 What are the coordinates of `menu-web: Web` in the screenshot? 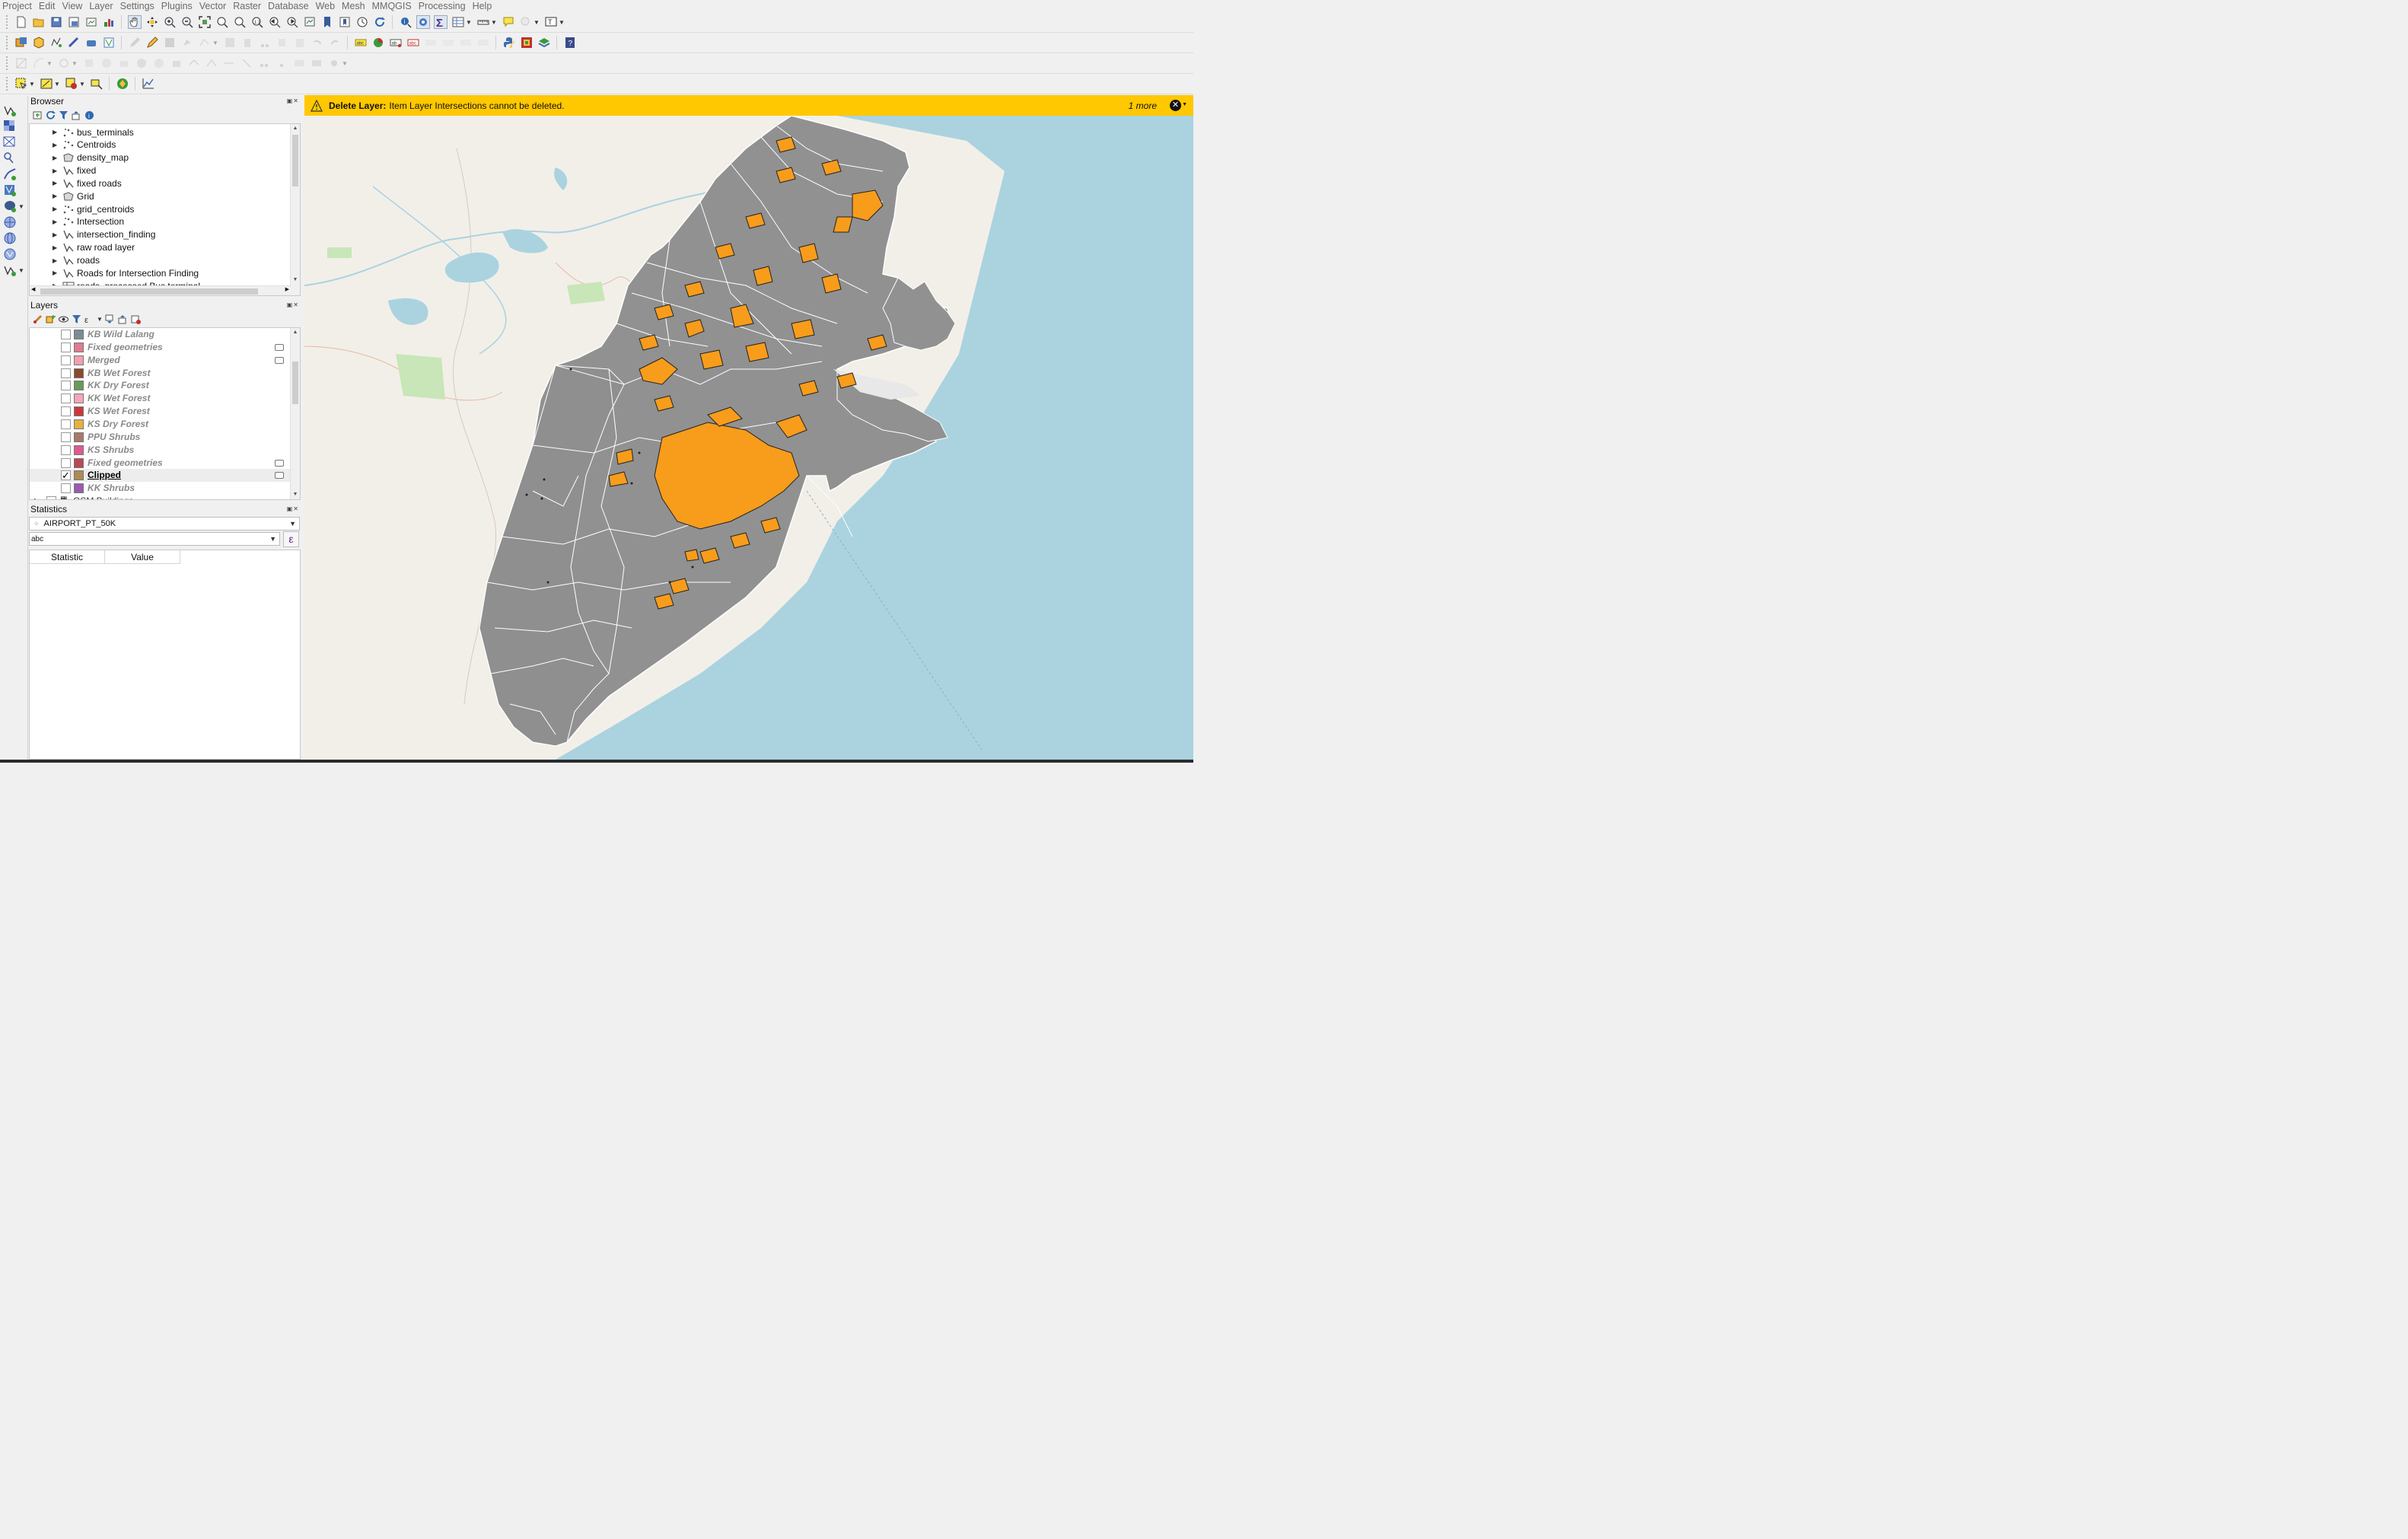 It's located at (325, 6).